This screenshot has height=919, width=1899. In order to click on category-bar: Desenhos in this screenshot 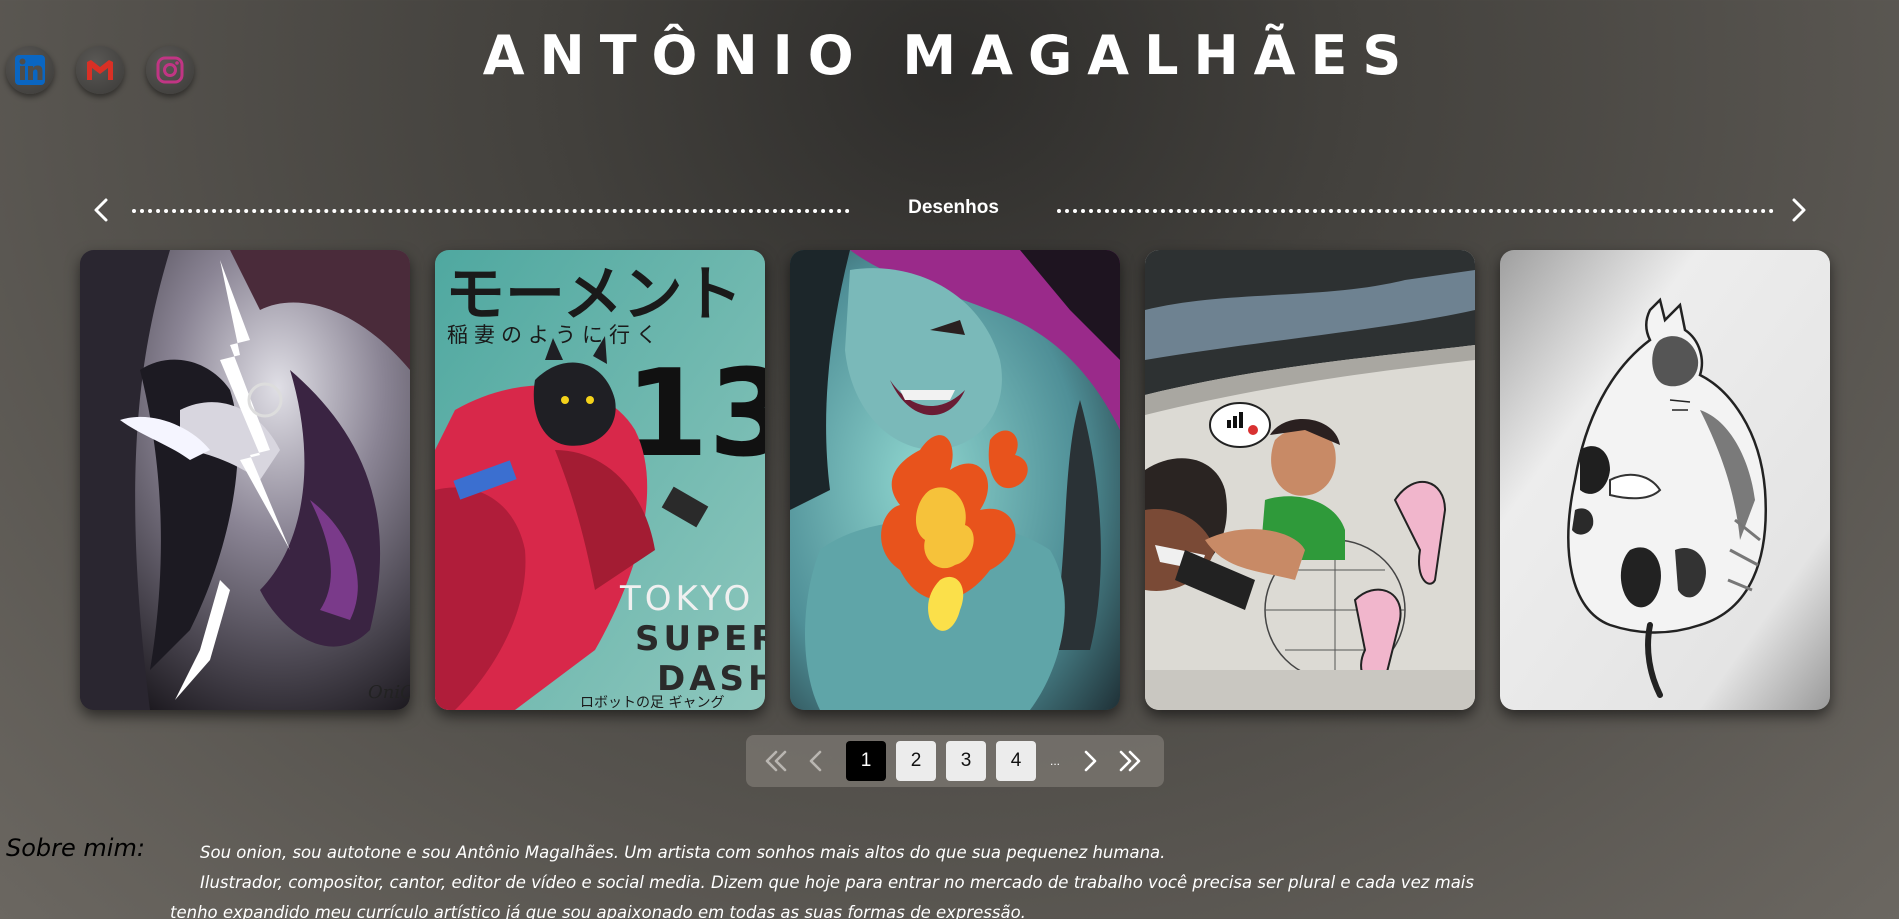, I will do `click(950, 210)`.